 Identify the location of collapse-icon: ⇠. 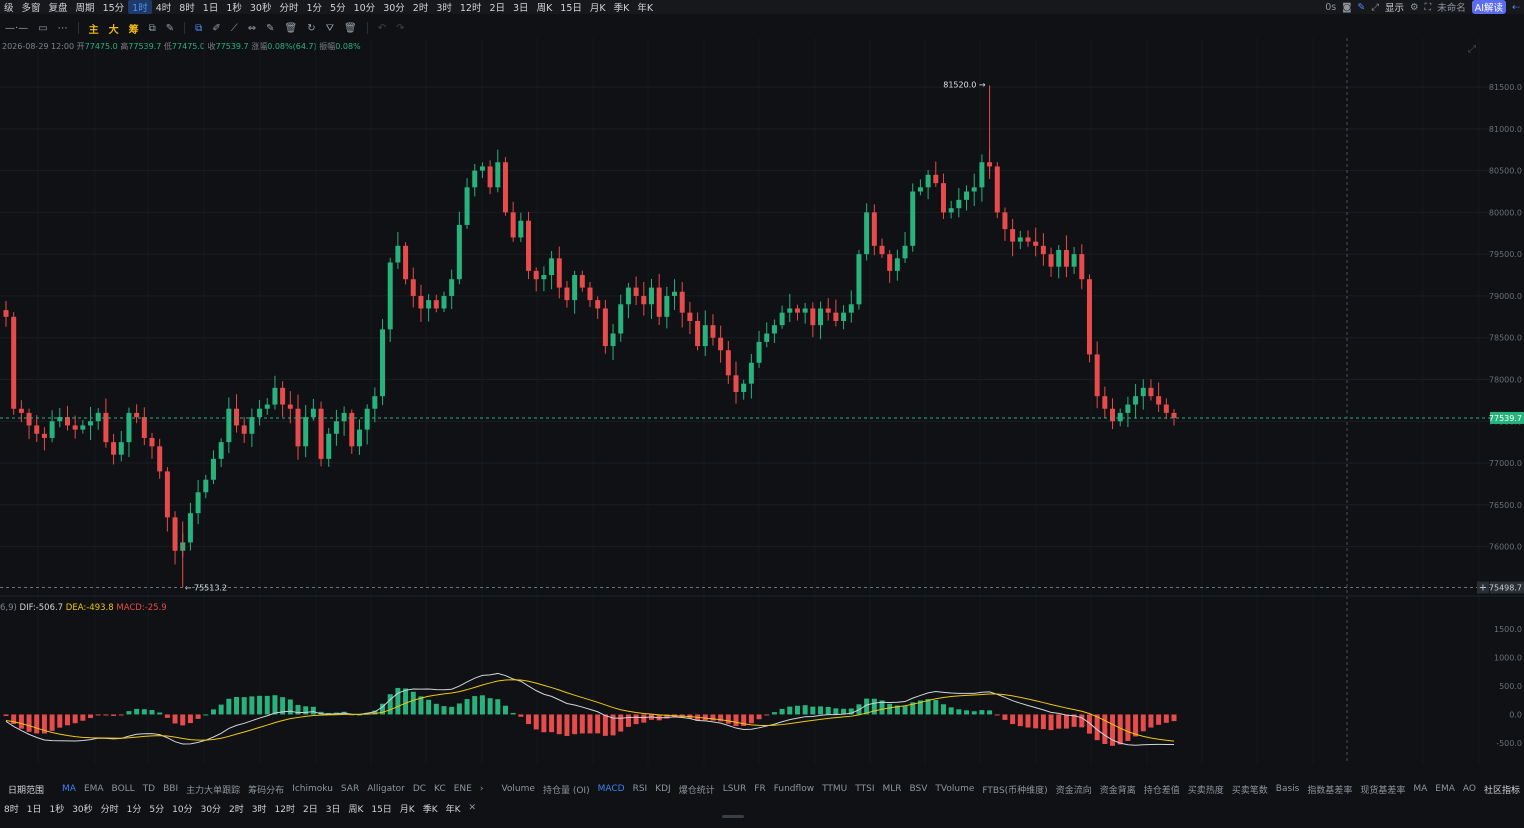
(1516, 7).